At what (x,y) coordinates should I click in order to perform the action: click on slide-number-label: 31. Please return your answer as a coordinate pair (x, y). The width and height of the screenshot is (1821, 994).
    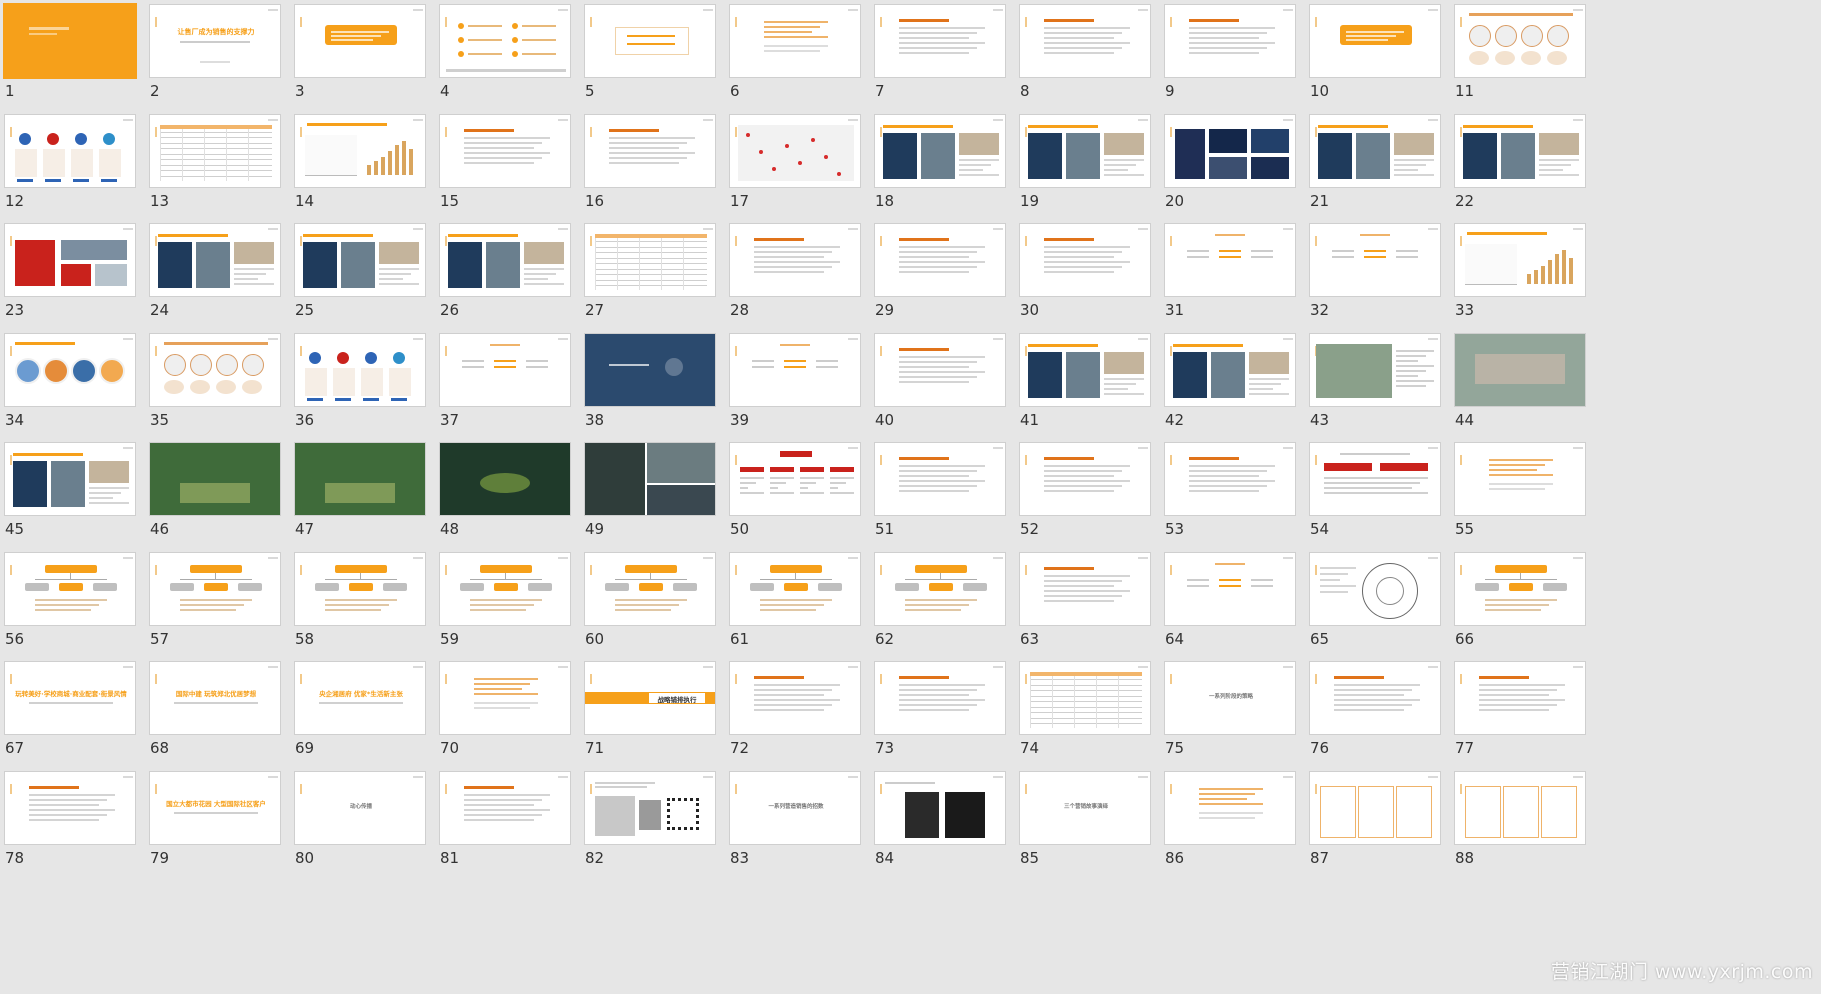
    Looking at the image, I should click on (1175, 310).